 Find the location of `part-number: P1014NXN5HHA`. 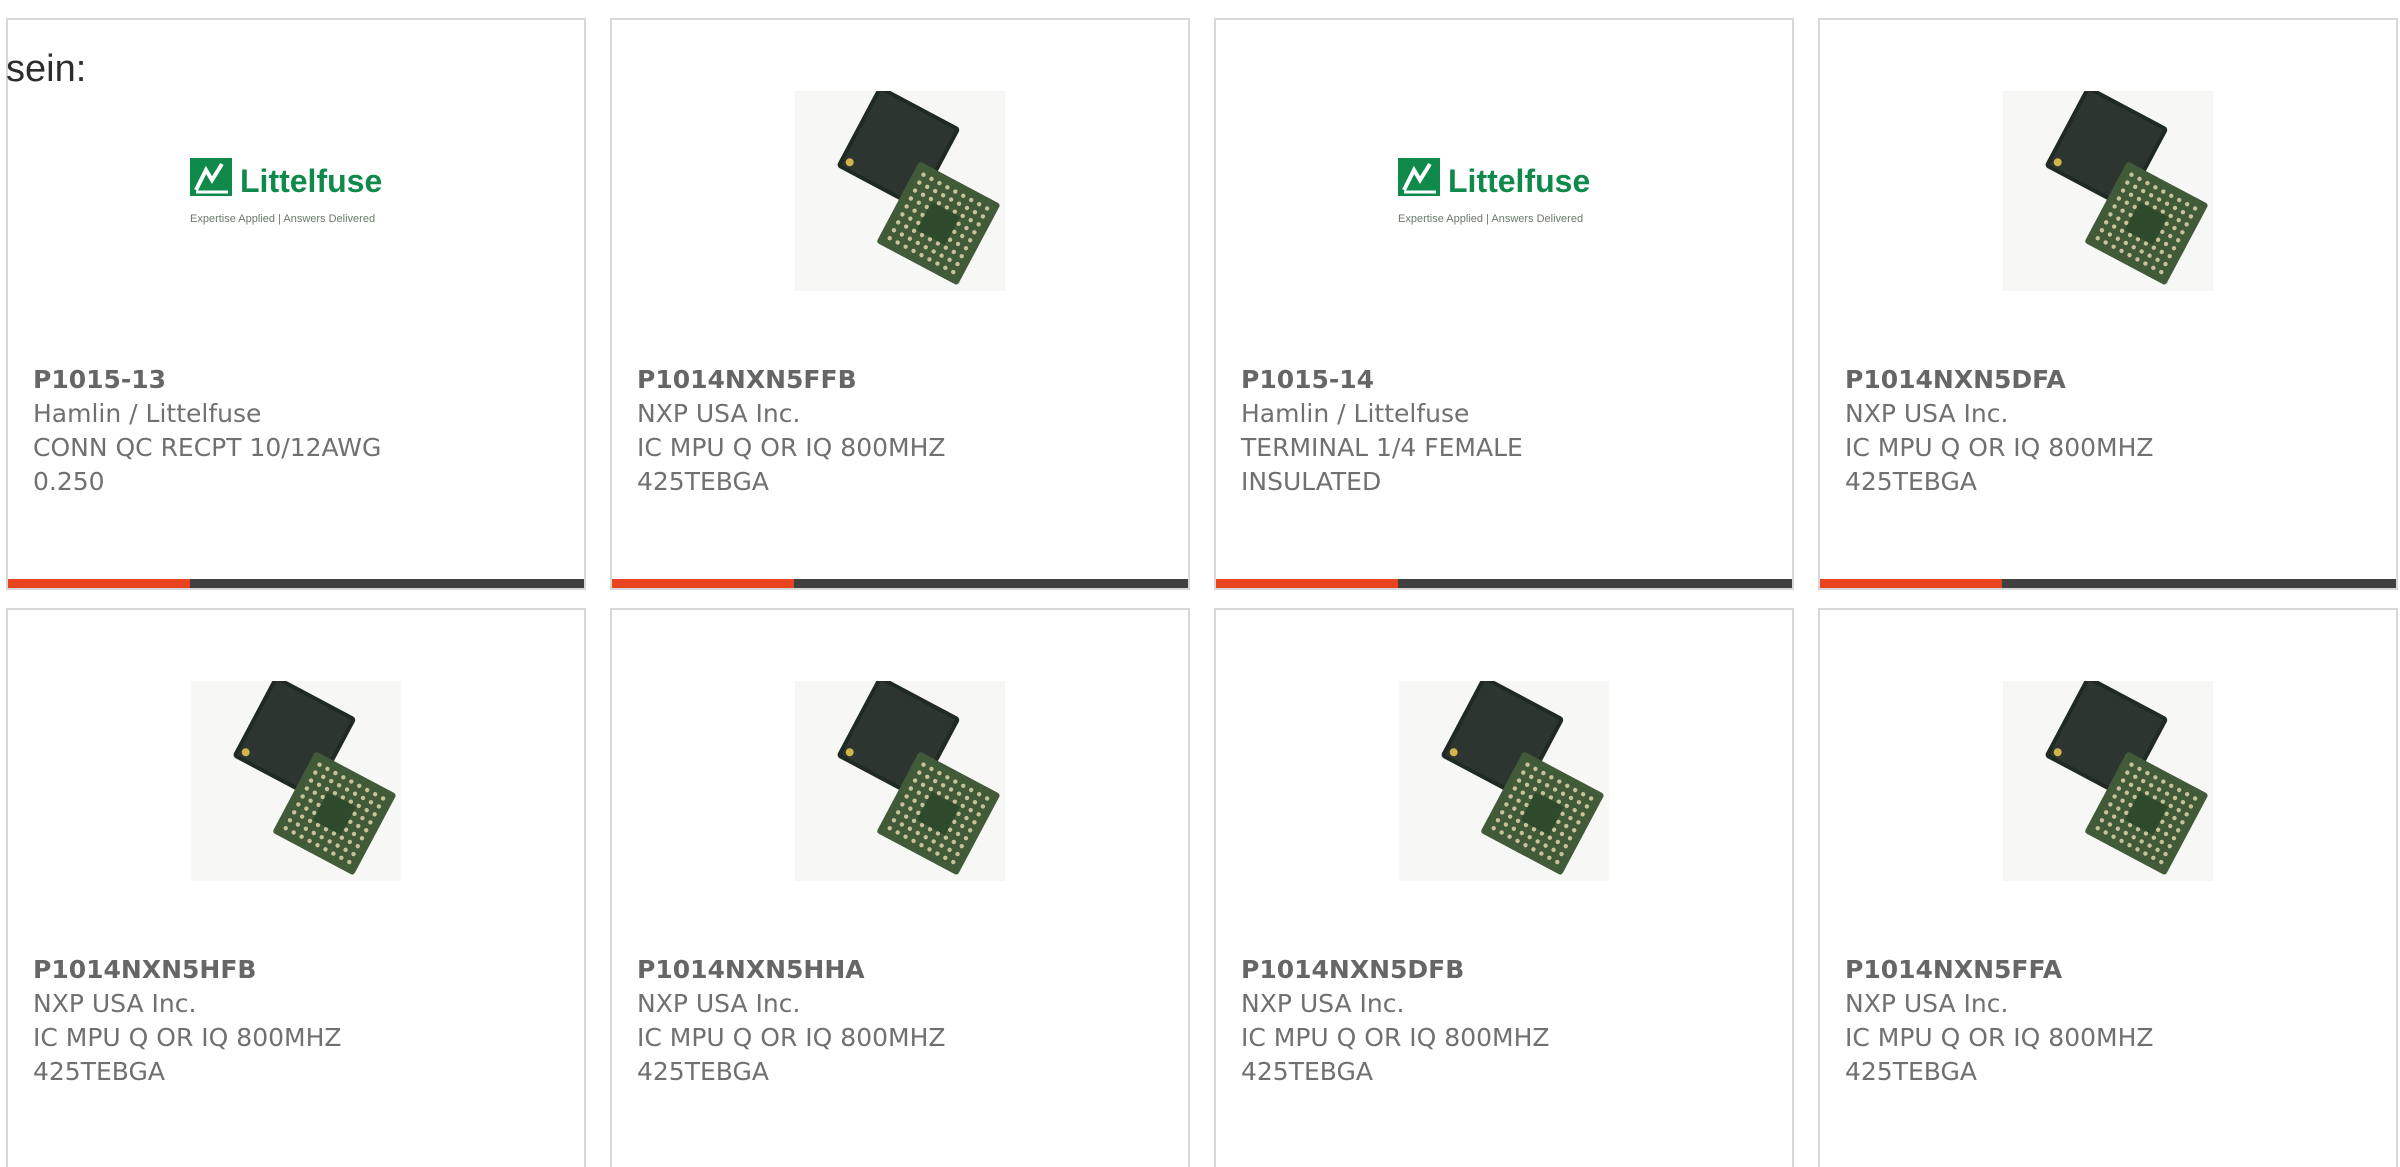

part-number: P1014NXN5HHA is located at coordinates (902, 970).